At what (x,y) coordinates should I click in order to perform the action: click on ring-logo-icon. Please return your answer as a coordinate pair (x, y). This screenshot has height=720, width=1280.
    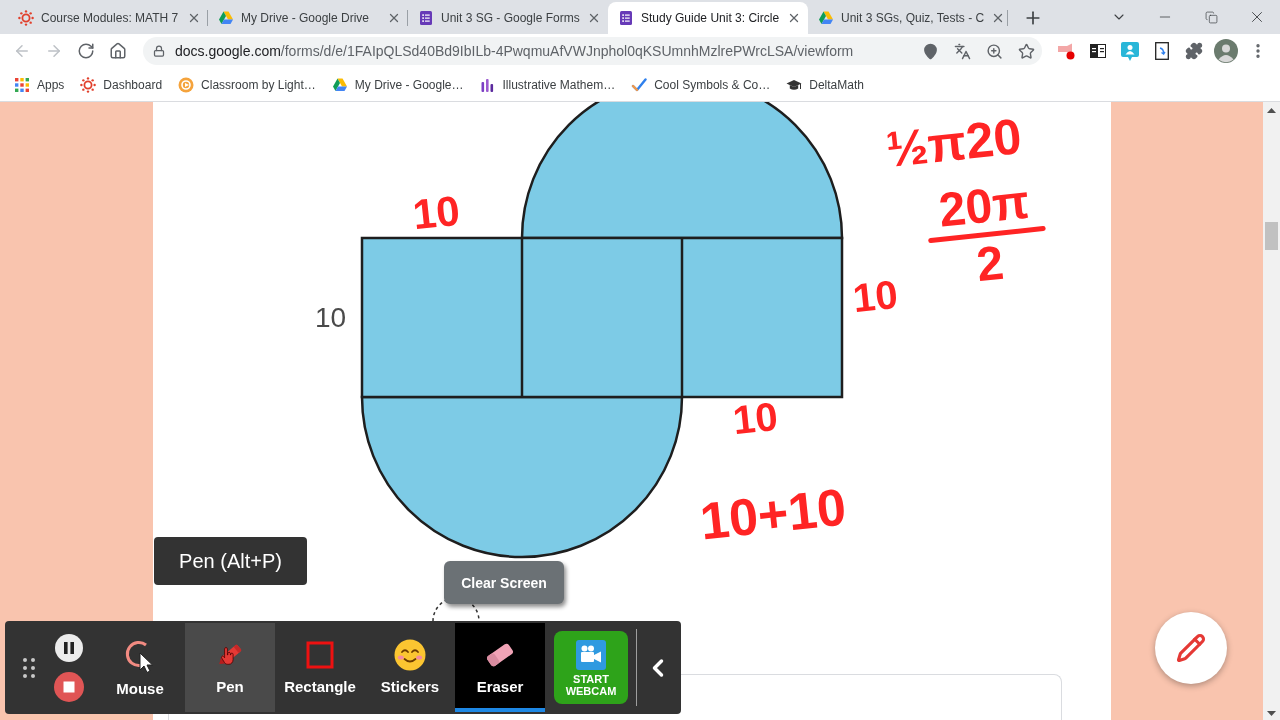
    Looking at the image, I should click on (186, 84).